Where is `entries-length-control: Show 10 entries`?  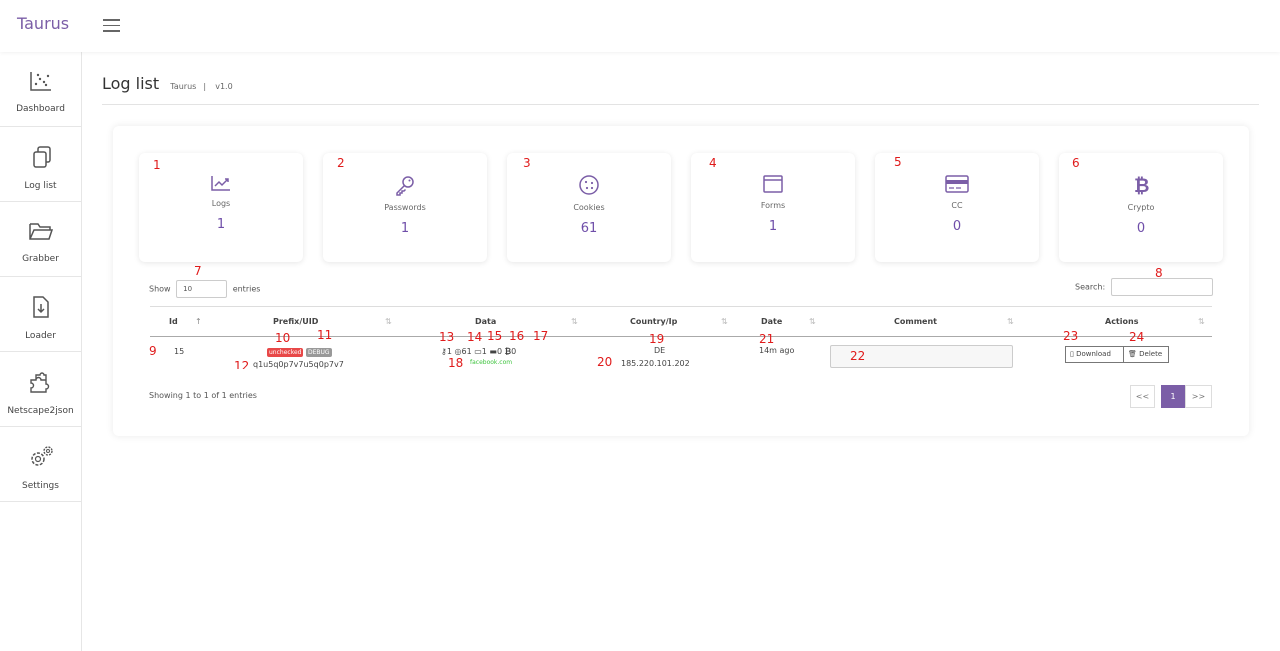 entries-length-control: Show 10 entries is located at coordinates (204, 289).